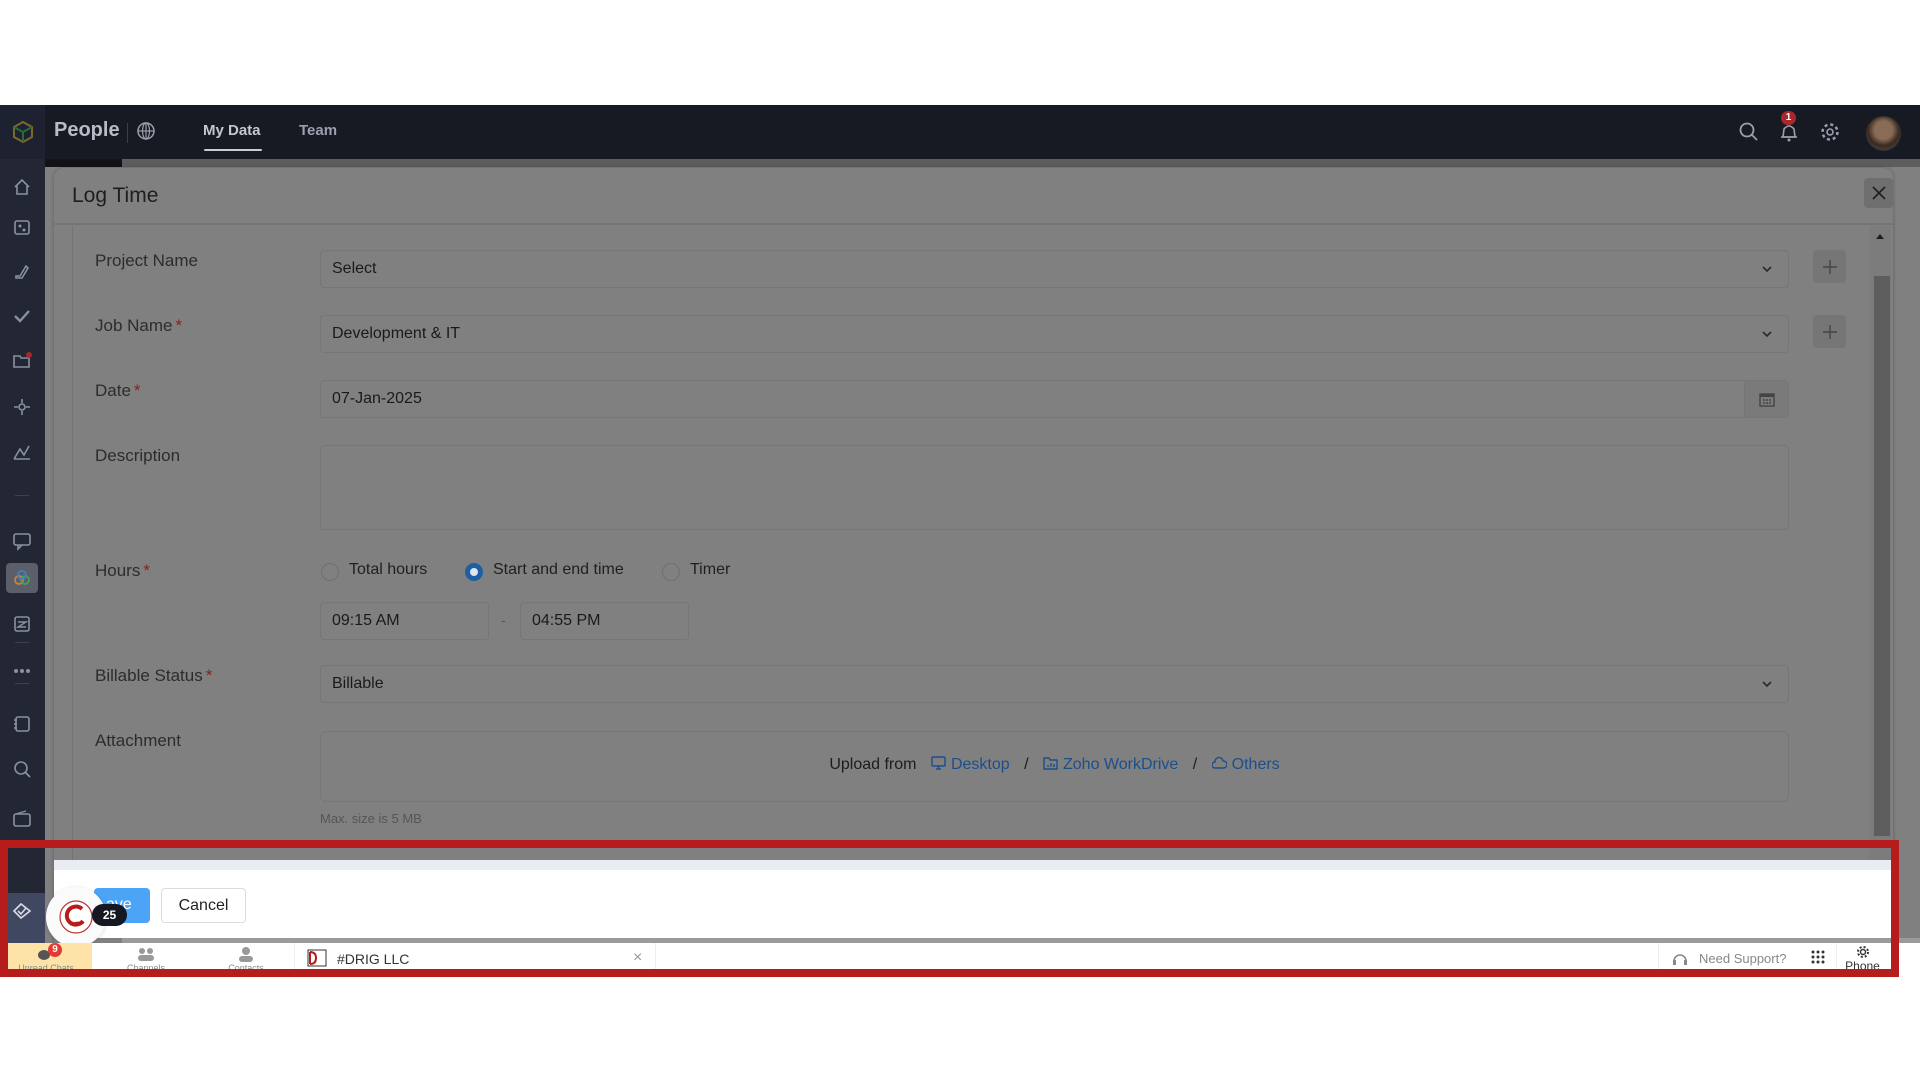 Image resolution: width=1920 pixels, height=1080 pixels. I want to click on need-support-button: Need Support?, so click(1727, 958).